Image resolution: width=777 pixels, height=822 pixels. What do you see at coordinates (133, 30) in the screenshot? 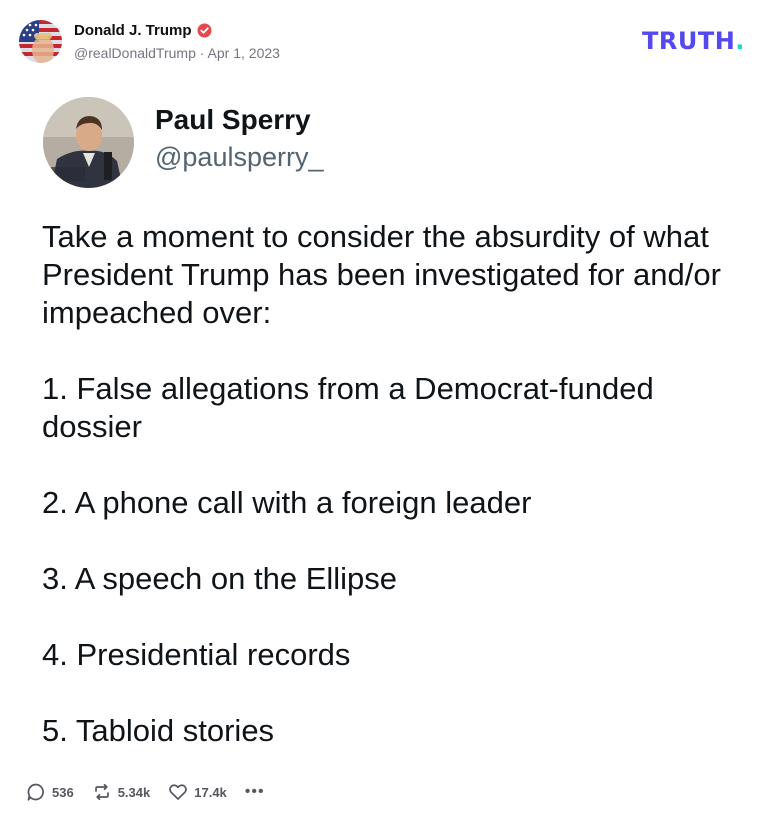
I see `author-name: Donald J. Trump` at bounding box center [133, 30].